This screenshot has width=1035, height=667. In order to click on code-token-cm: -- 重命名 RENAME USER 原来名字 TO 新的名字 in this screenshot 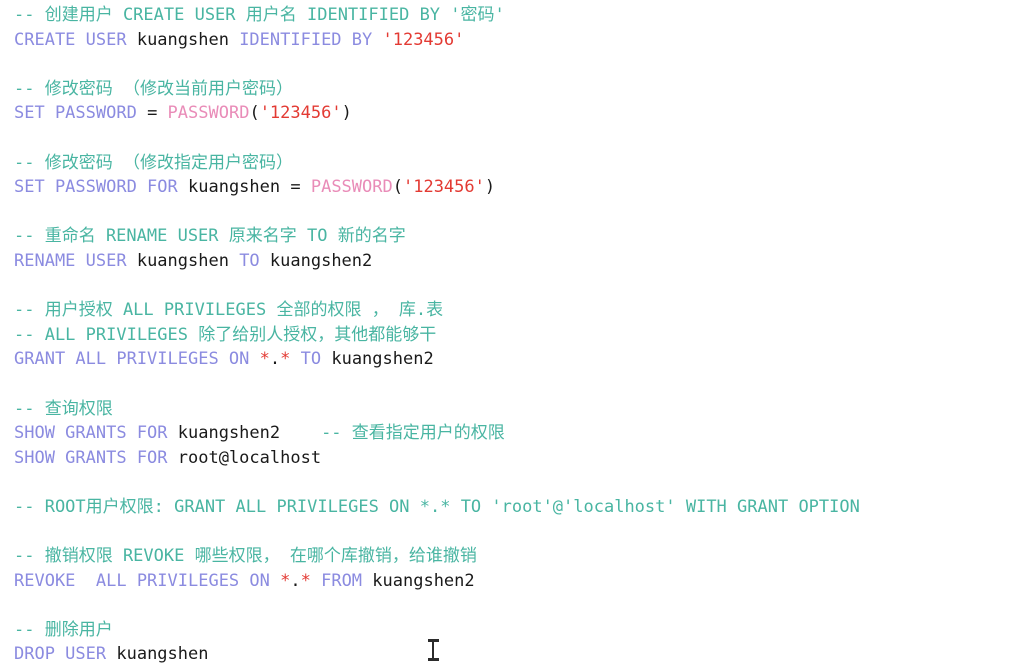, I will do `click(210, 236)`.